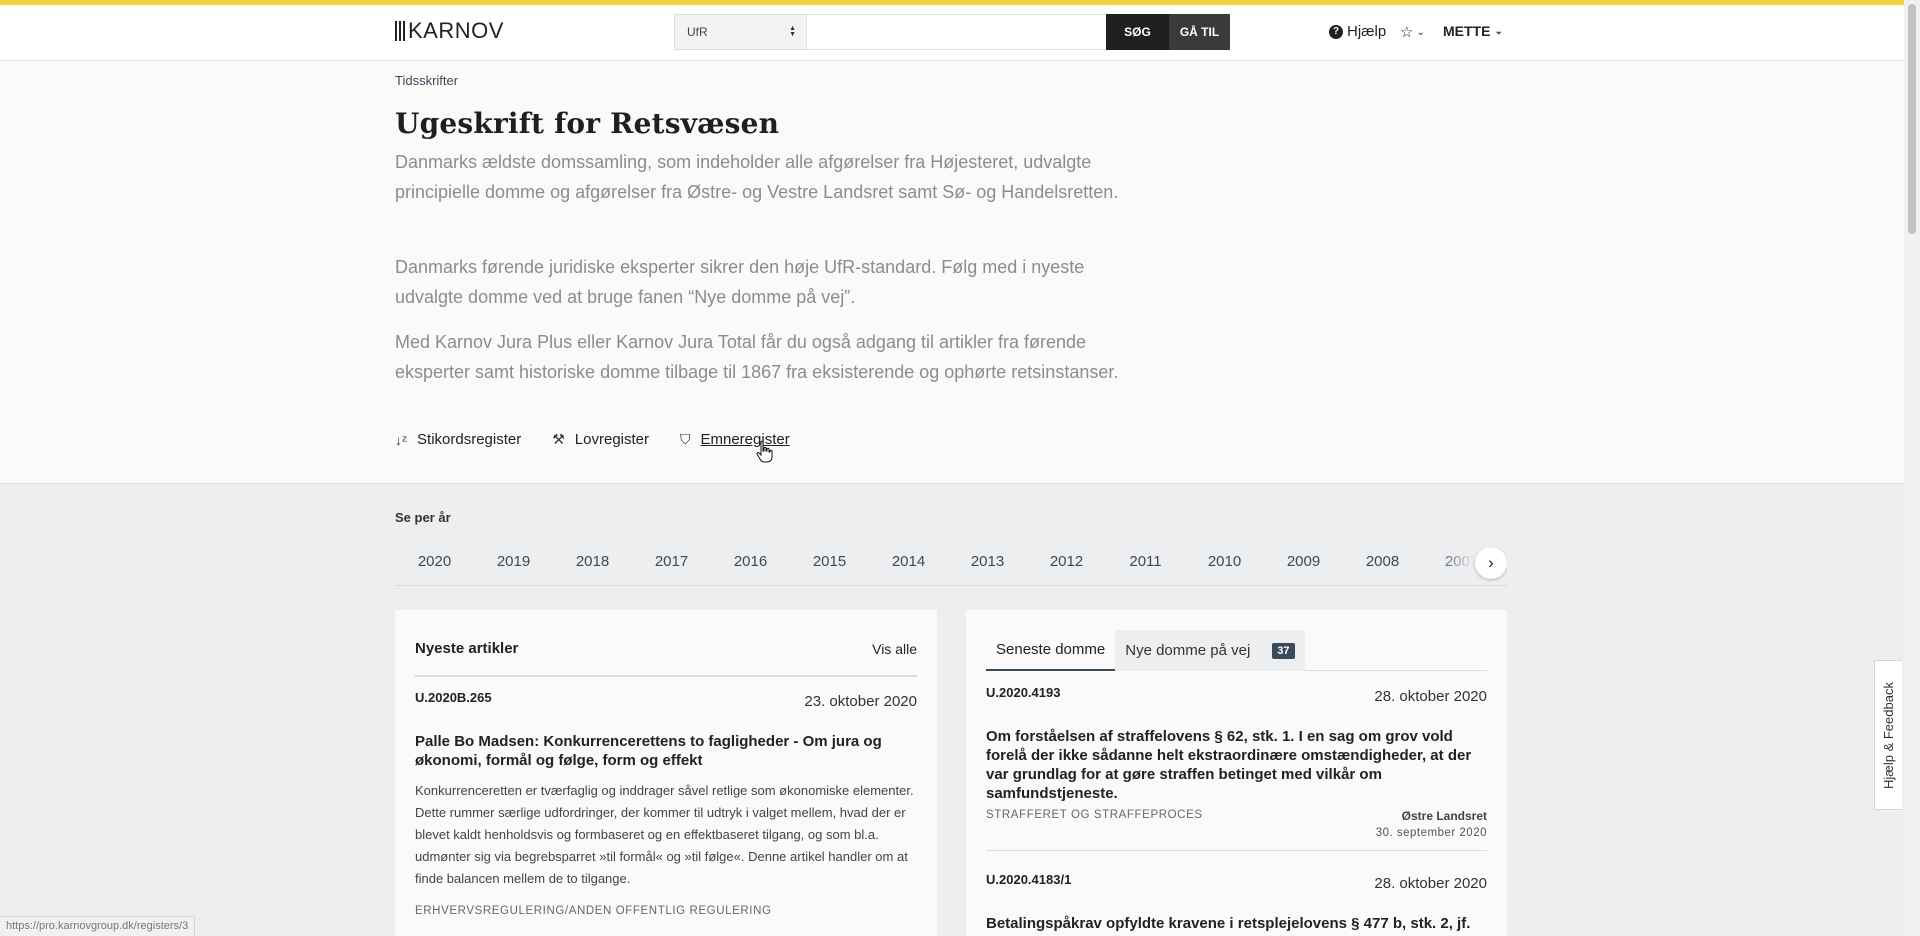 Image resolution: width=1920 pixels, height=936 pixels. What do you see at coordinates (1431, 833) in the screenshot?
I see `verdict-court-date: 30. september 2020` at bounding box center [1431, 833].